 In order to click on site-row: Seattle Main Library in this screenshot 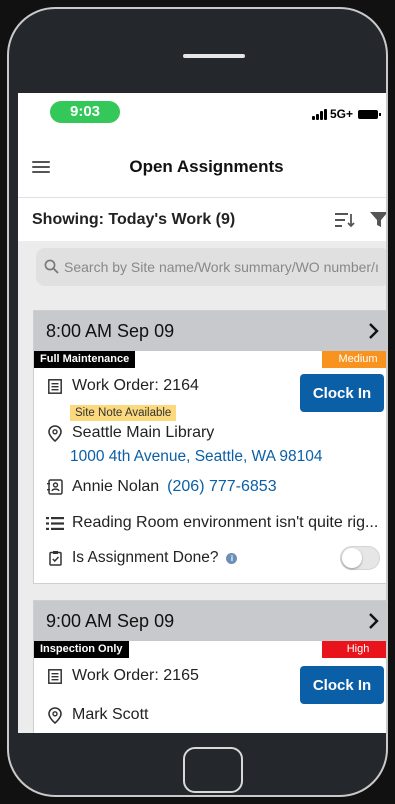, I will do `click(130, 433)`.